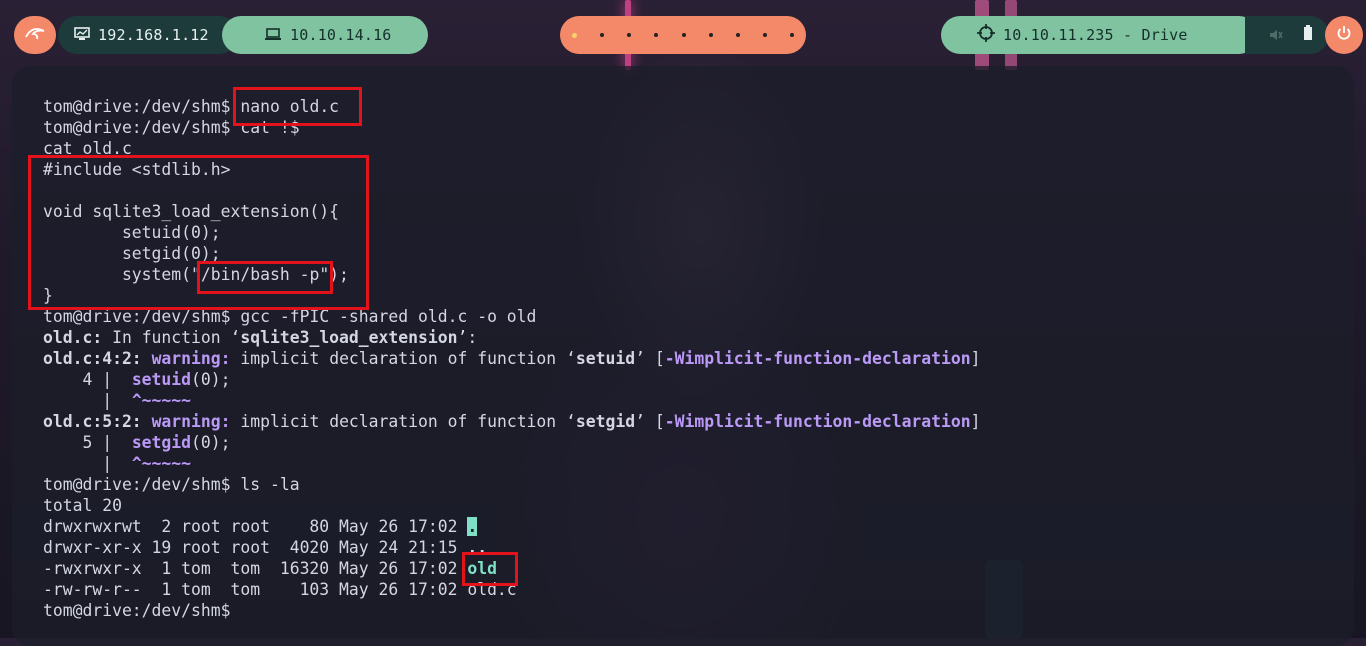 The image size is (1366, 646). What do you see at coordinates (1276, 35) in the screenshot?
I see `volume-icon` at bounding box center [1276, 35].